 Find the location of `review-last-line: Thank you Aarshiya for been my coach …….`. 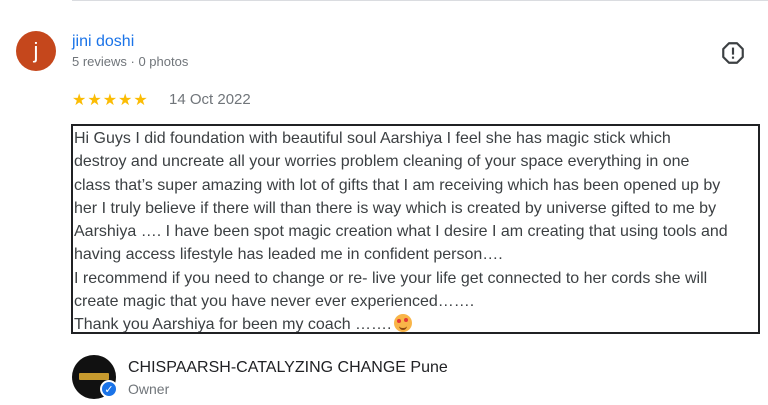

review-last-line: Thank you Aarshiya for been my coach ……. is located at coordinates (416, 323).